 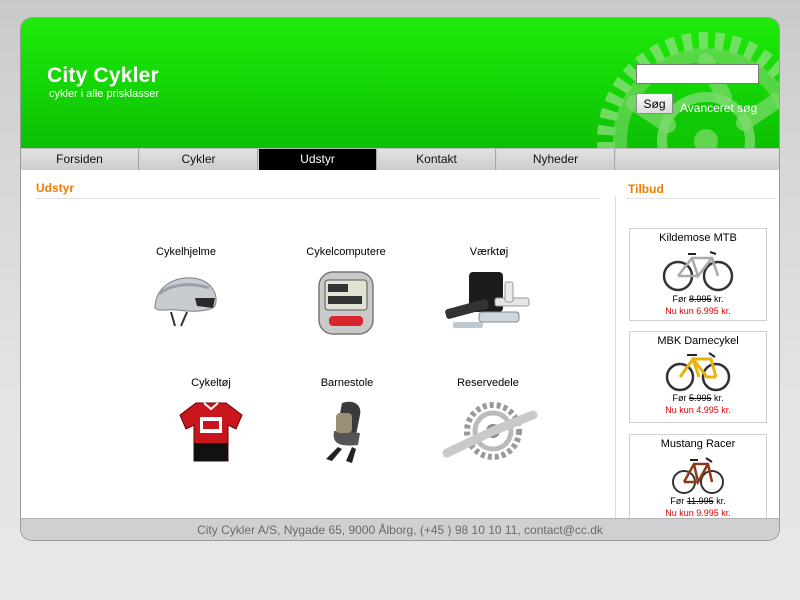 I want to click on advanced-search-link: Avanceret søg, so click(x=718, y=108).